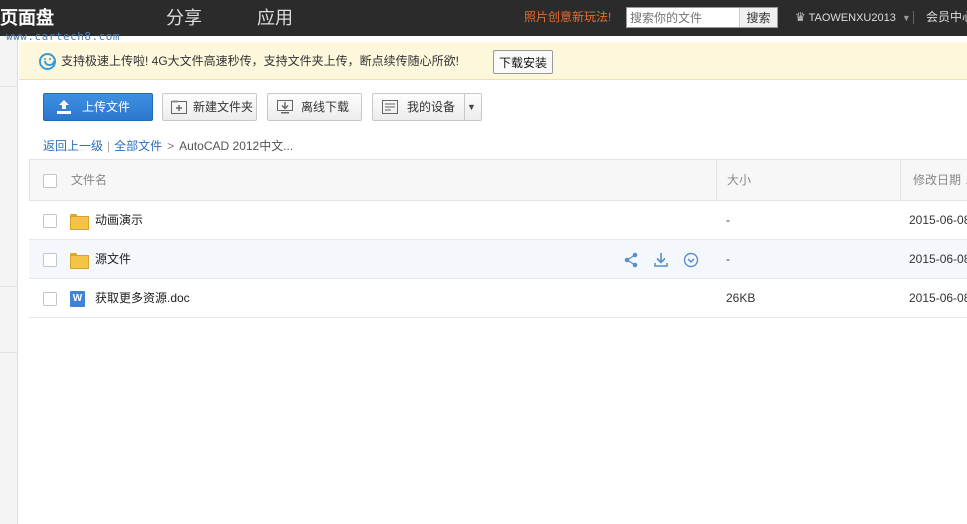  I want to click on upload-icon, so click(64, 107).